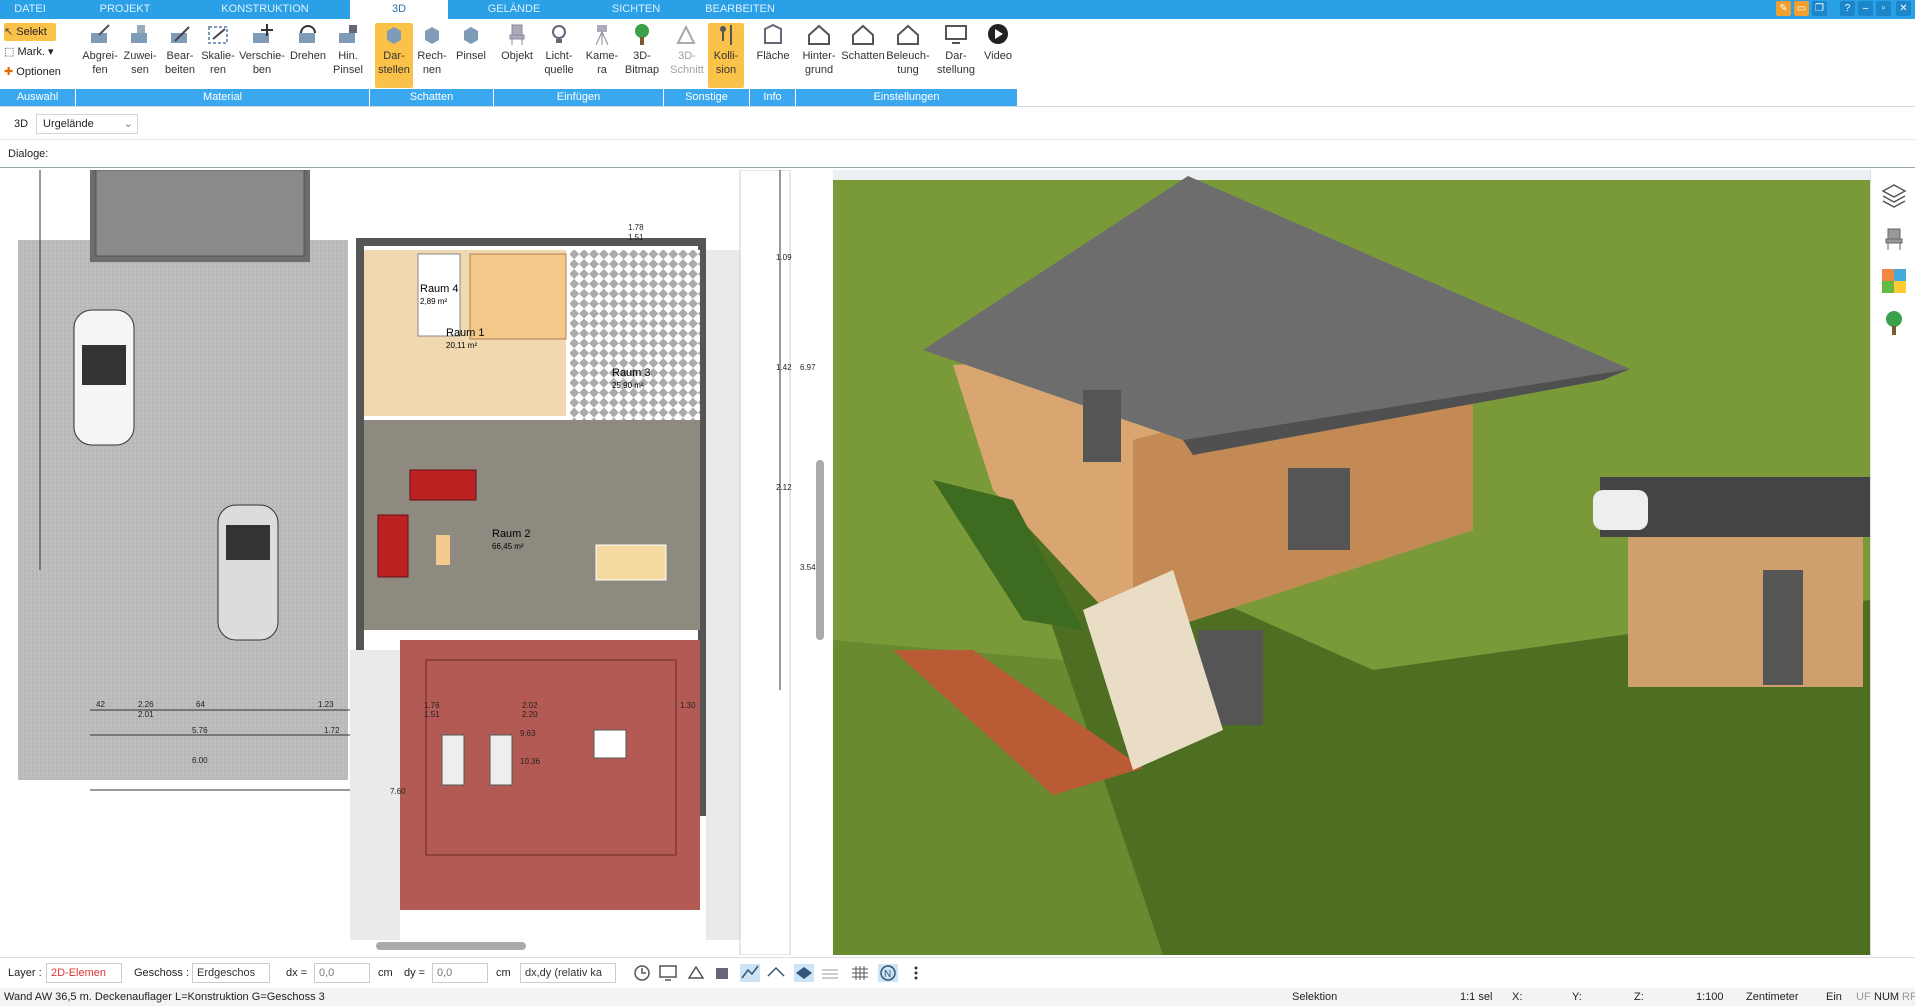 The image size is (1915, 1006). I want to click on beleuchtung-label-1: Beleuch-, so click(908, 56).